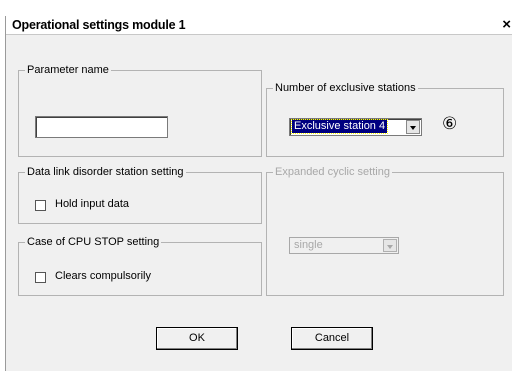 Image resolution: width=512 pixels, height=371 pixels. I want to click on cancel-button: Cancel, so click(332, 338).